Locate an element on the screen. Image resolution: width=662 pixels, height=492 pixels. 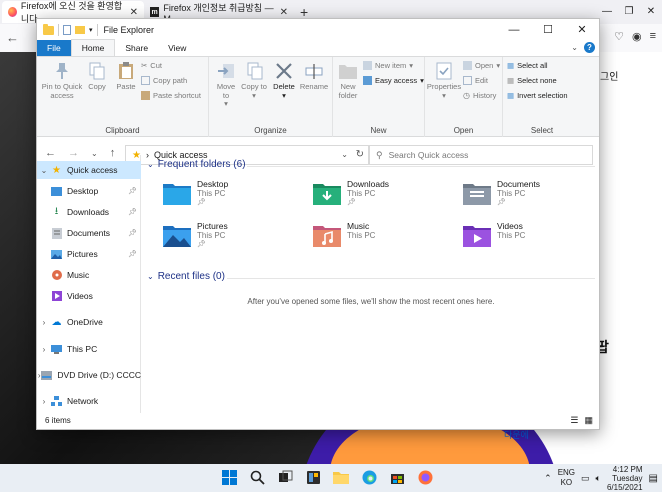
paste-button: Paste is located at coordinates (126, 76).